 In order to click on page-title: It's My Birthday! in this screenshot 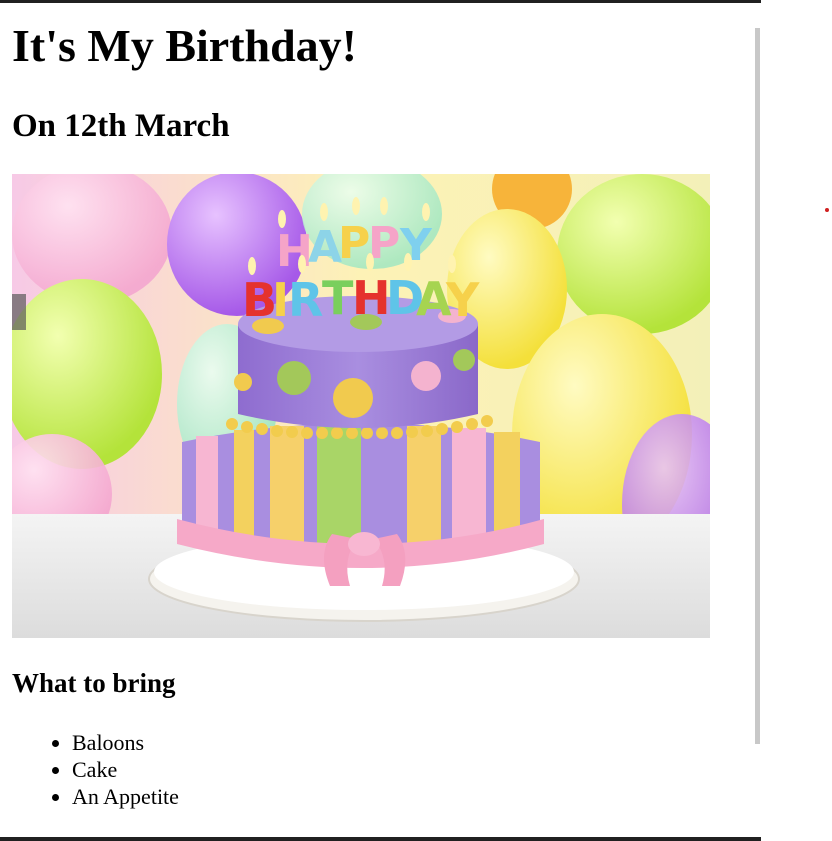, I will do `click(184, 45)`.